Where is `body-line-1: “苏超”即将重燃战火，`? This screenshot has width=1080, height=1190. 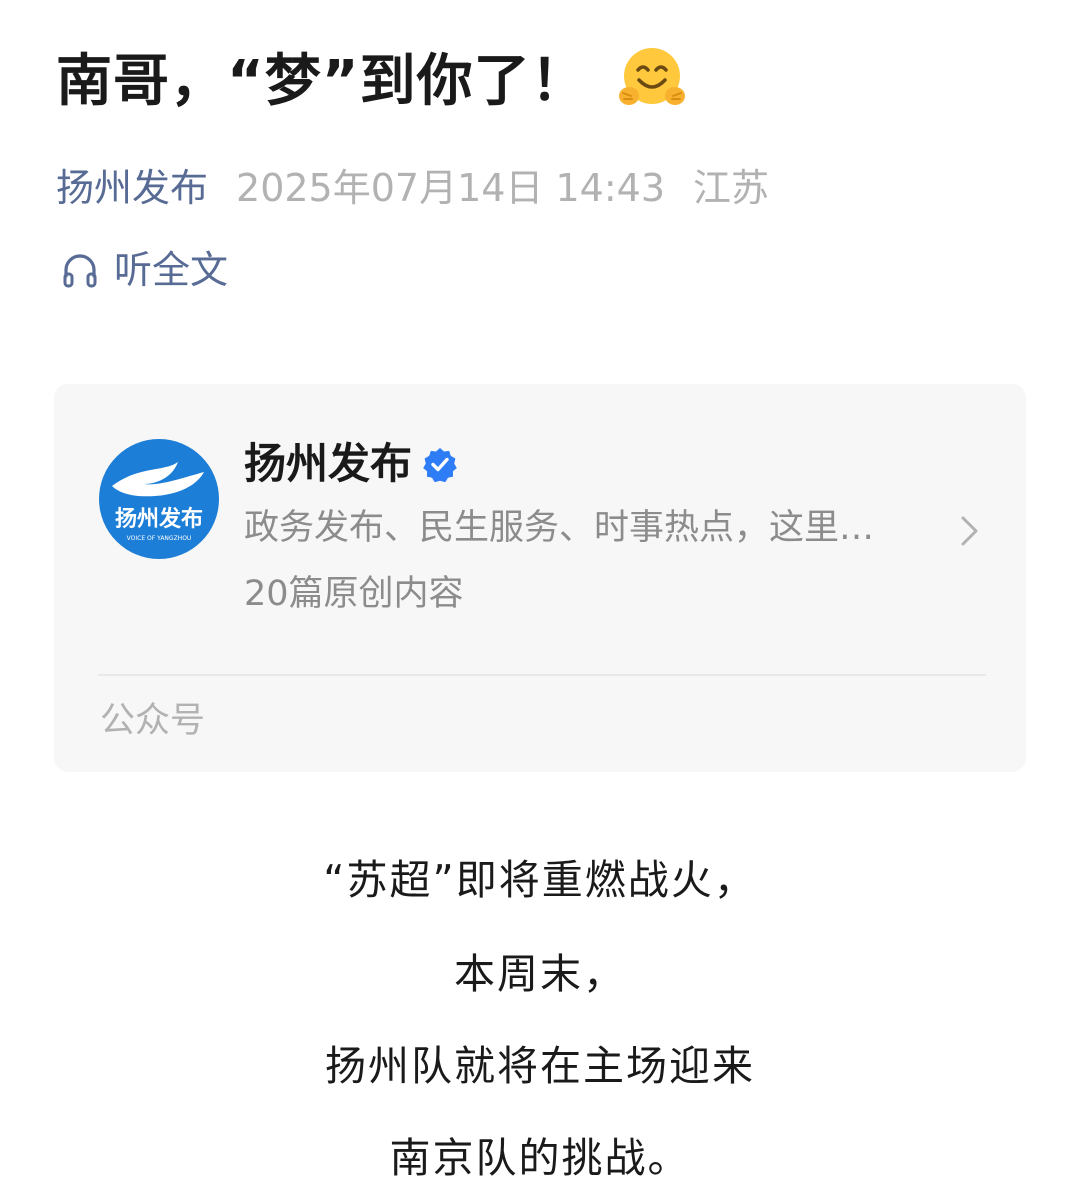
body-line-1: “苏超”即将重燃战火， is located at coordinates (540, 880).